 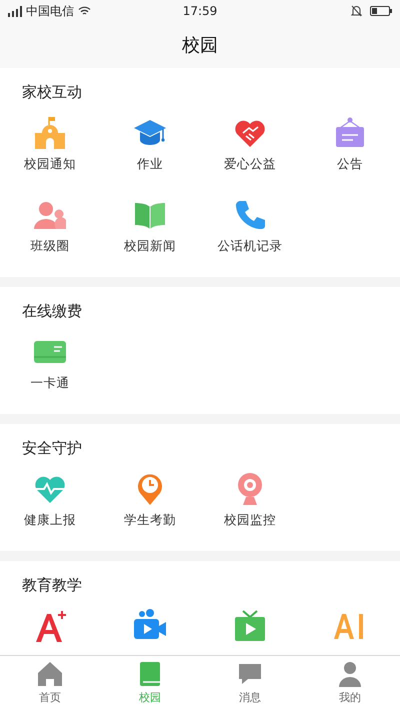 I want to click on signal-icon, so click(x=15, y=11).